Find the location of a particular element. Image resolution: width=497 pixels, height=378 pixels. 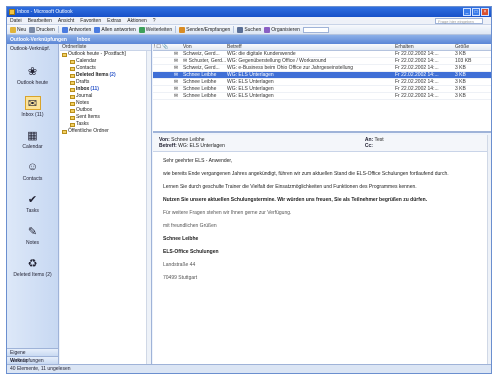

print-icon is located at coordinates (32, 29).